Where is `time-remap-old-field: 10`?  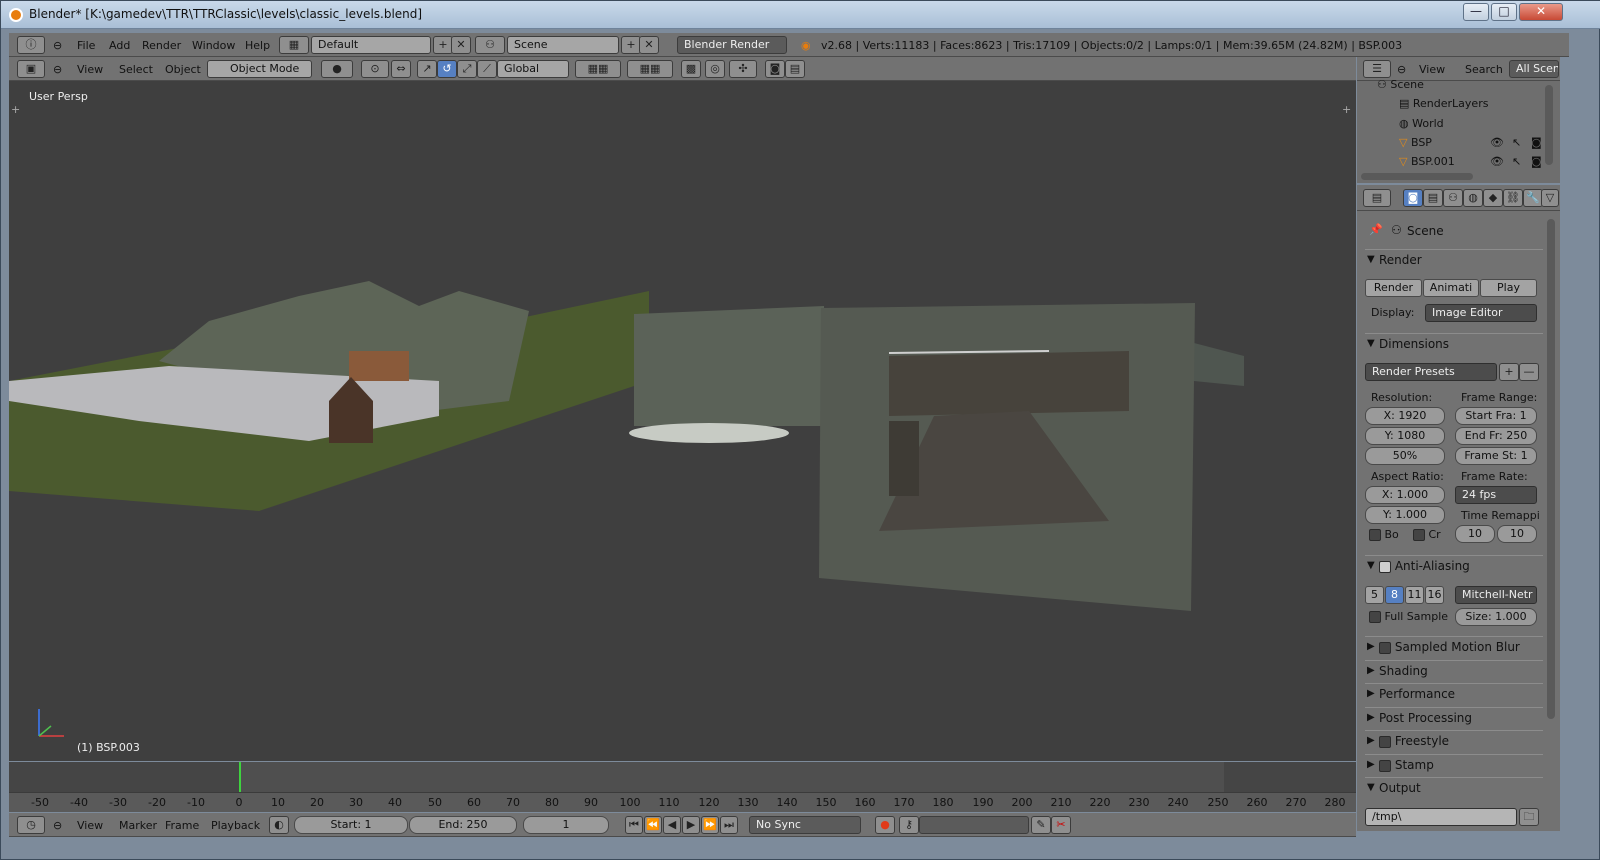 time-remap-old-field: 10 is located at coordinates (1475, 534).